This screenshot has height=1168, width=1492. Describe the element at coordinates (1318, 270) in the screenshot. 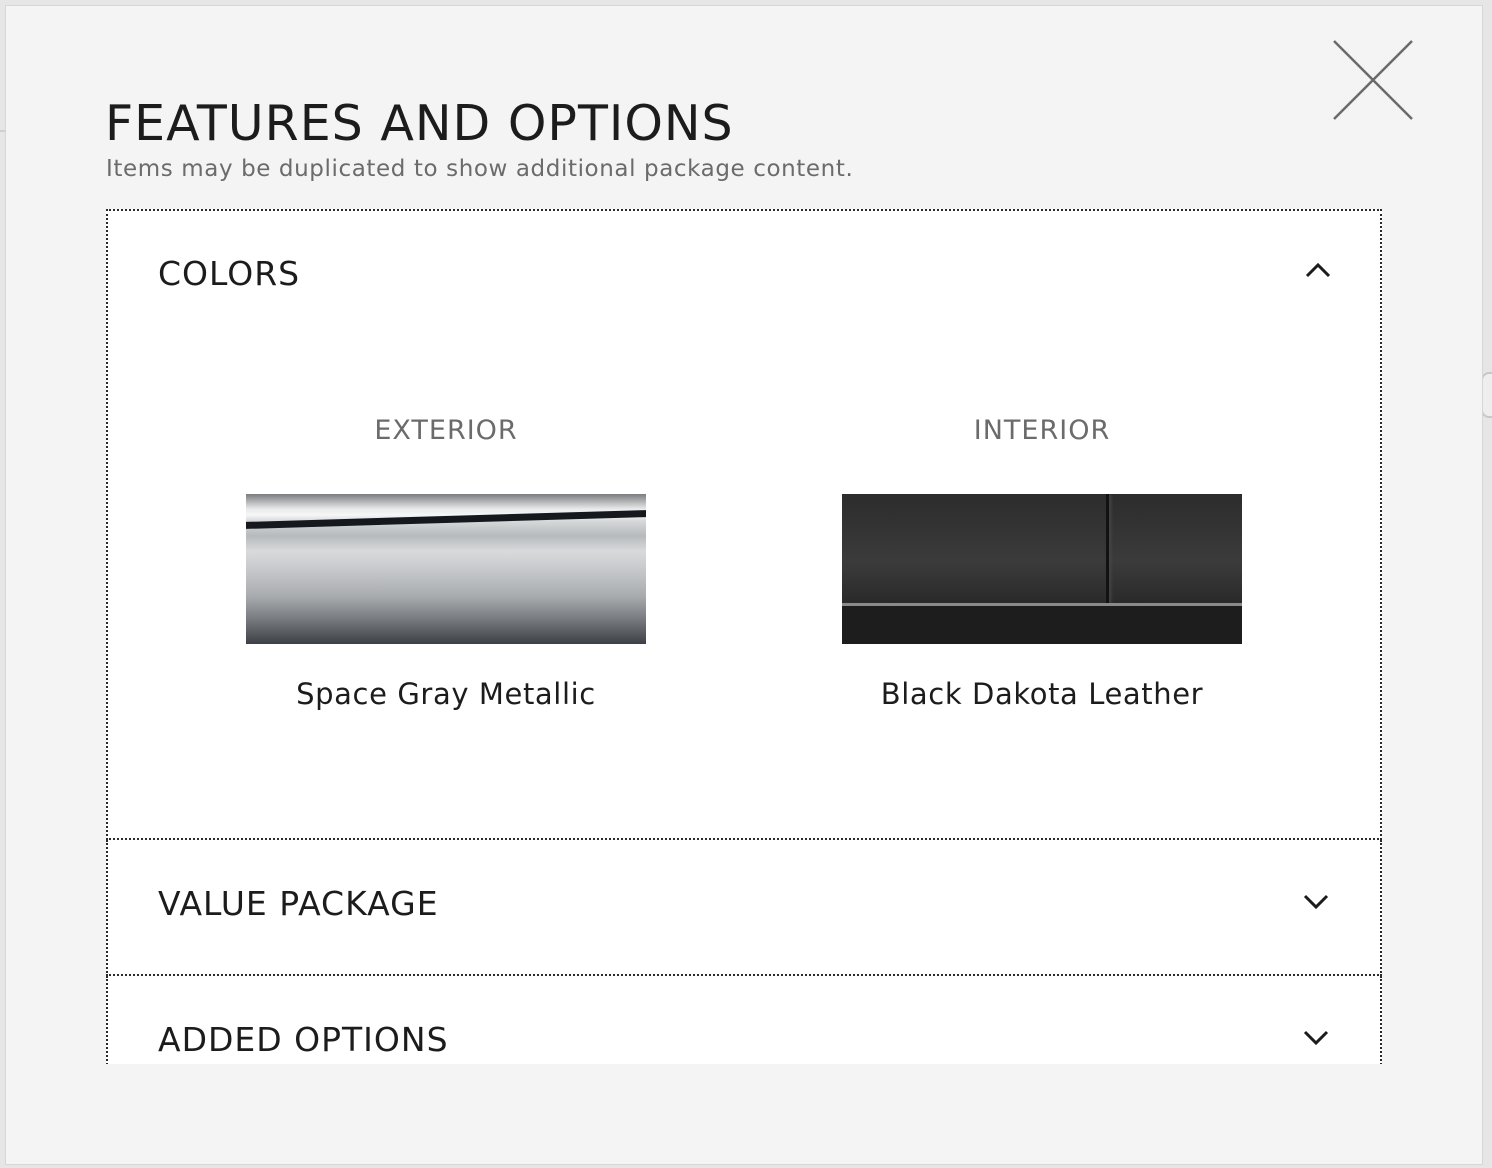

I see `chevron-up-icon` at that location.